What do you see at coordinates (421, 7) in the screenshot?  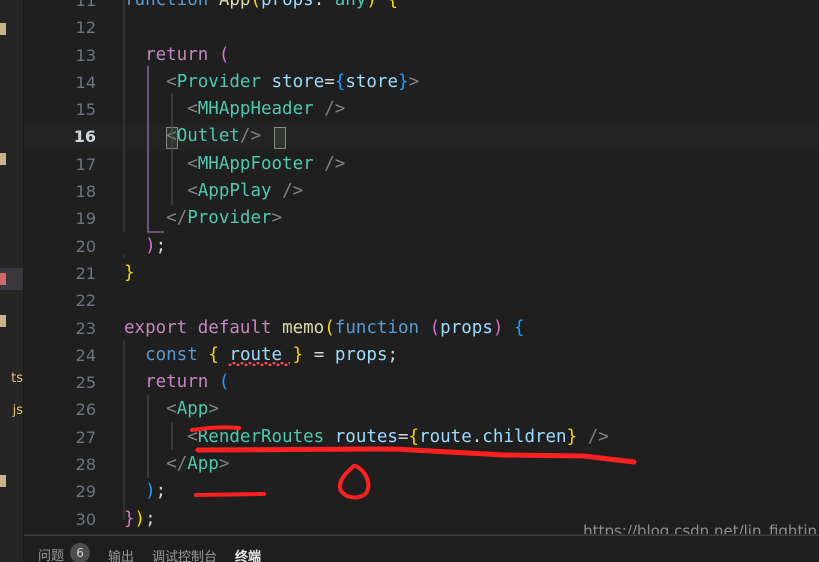 I see `code-line: 11 function App(props: any) {` at bounding box center [421, 7].